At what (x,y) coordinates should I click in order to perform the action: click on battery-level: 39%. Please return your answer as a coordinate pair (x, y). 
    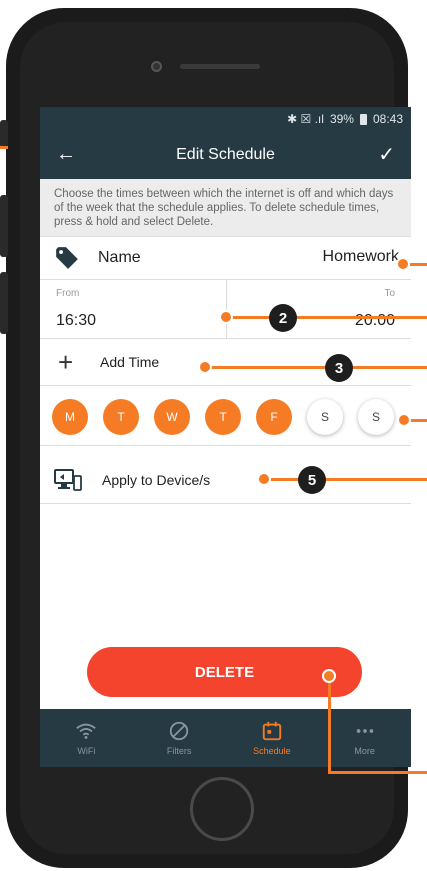
    Looking at the image, I should click on (341, 119).